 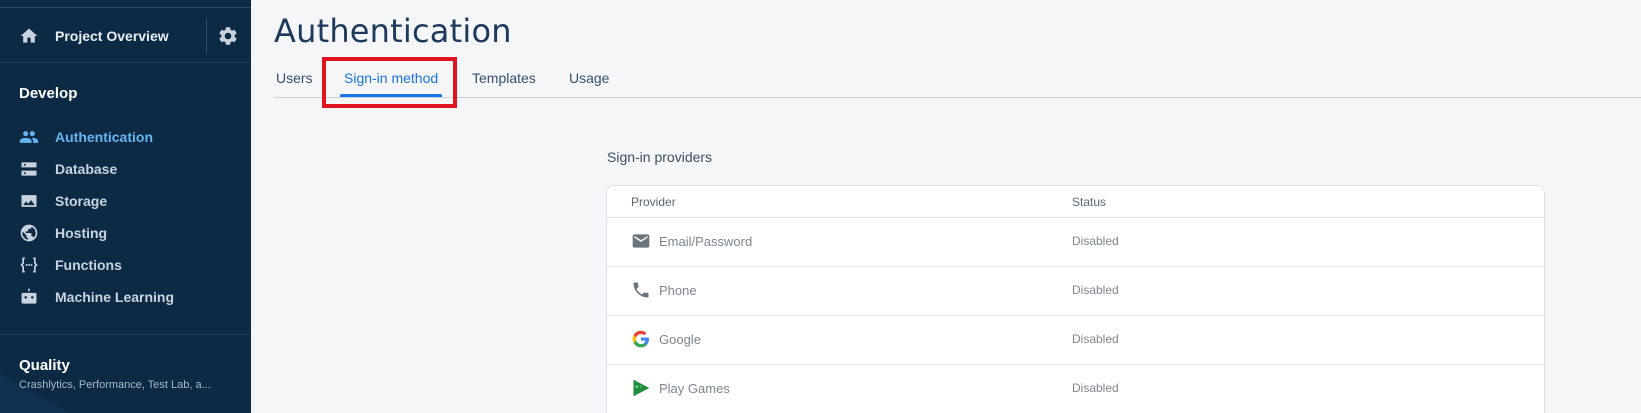 I want to click on gear-icon, so click(x=228, y=36).